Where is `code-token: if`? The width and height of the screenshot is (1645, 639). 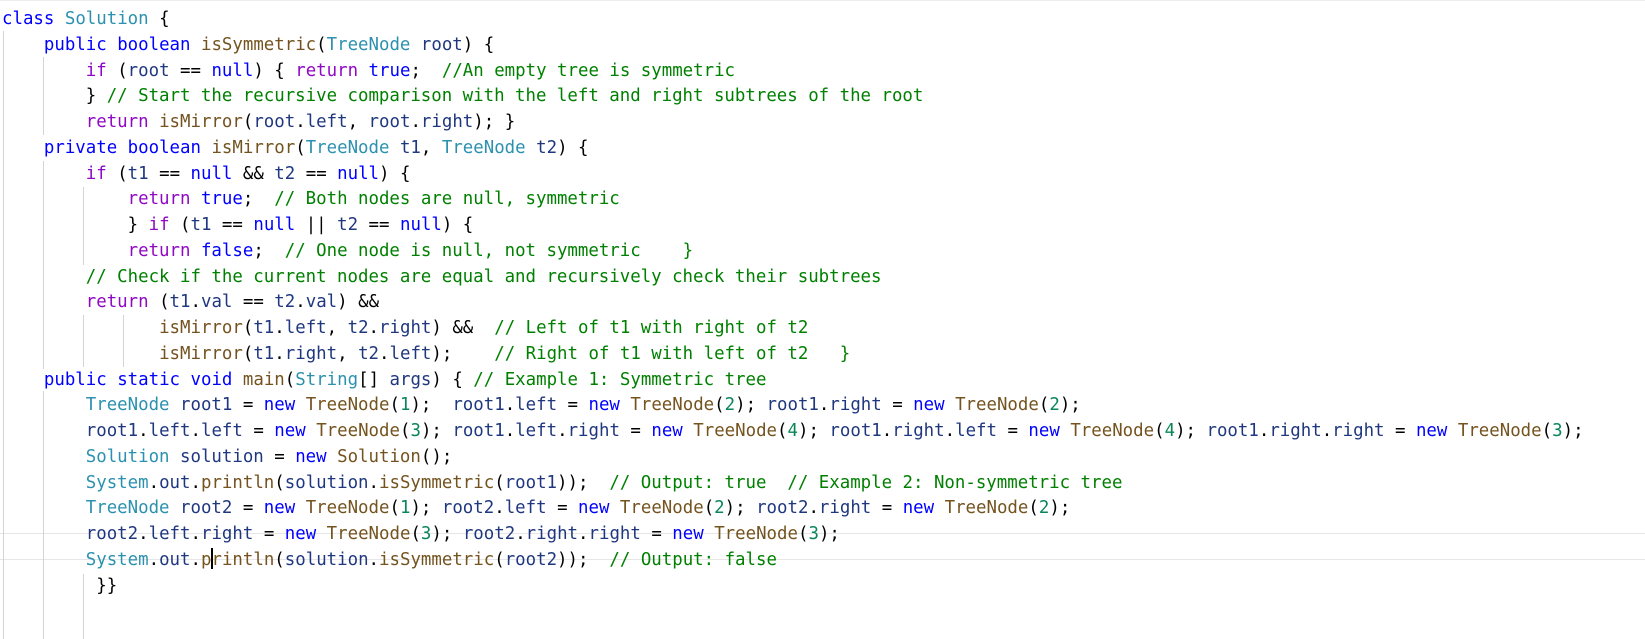 code-token: if is located at coordinates (96, 70).